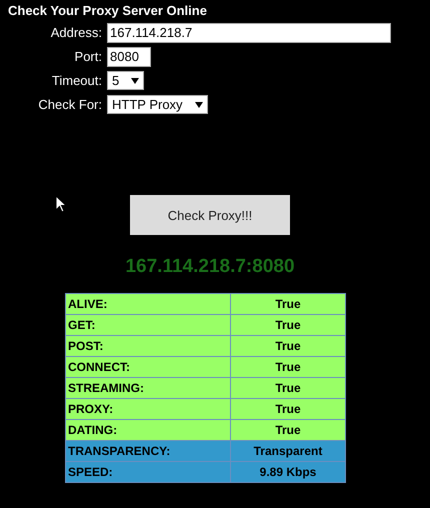 The height and width of the screenshot is (508, 430). What do you see at coordinates (70, 104) in the screenshot?
I see `check-for-label: Check For:` at bounding box center [70, 104].